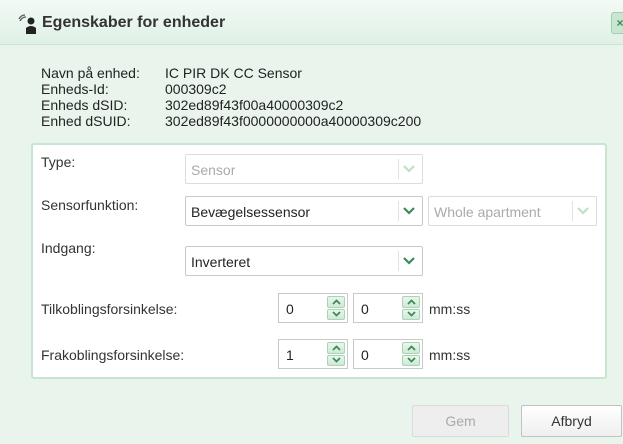 Image resolution: width=623 pixels, height=444 pixels. Describe the element at coordinates (213, 170) in the screenshot. I see `type-value: Sensor` at that location.